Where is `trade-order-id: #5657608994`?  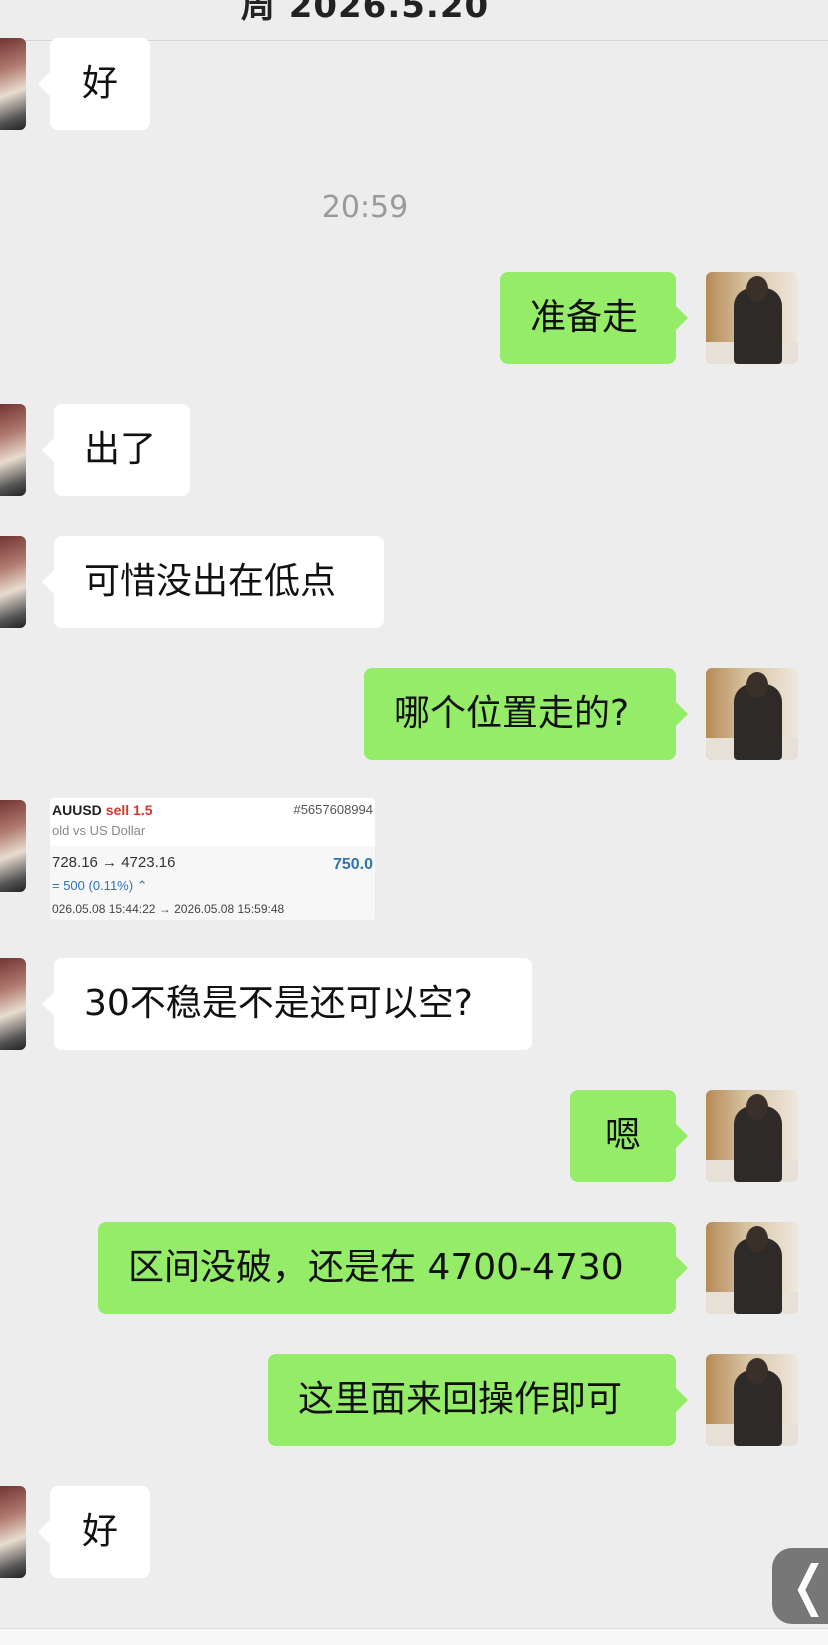 trade-order-id: #5657608994 is located at coordinates (333, 809).